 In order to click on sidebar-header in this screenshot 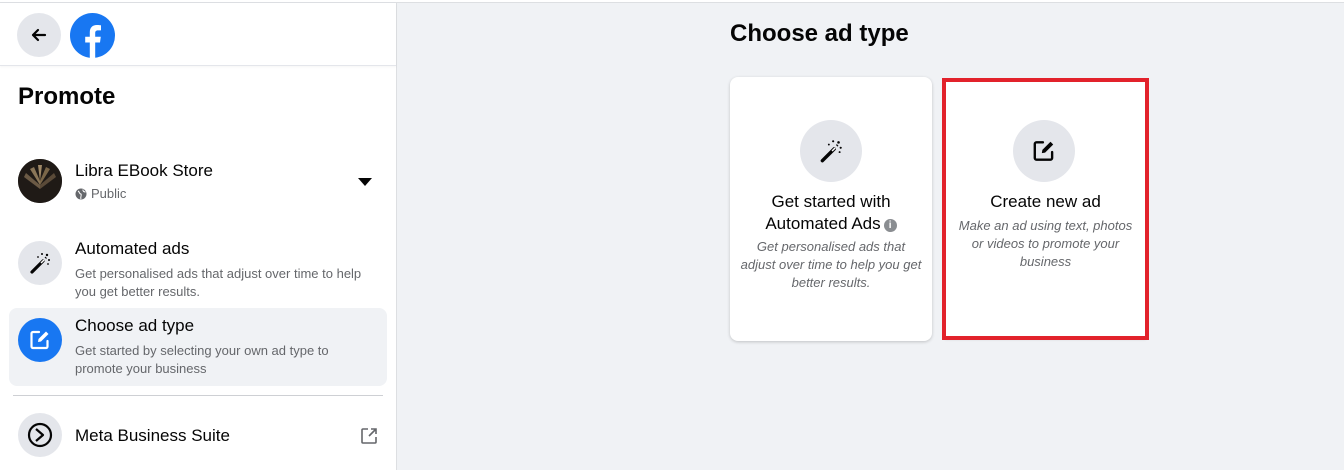, I will do `click(198, 34)`.